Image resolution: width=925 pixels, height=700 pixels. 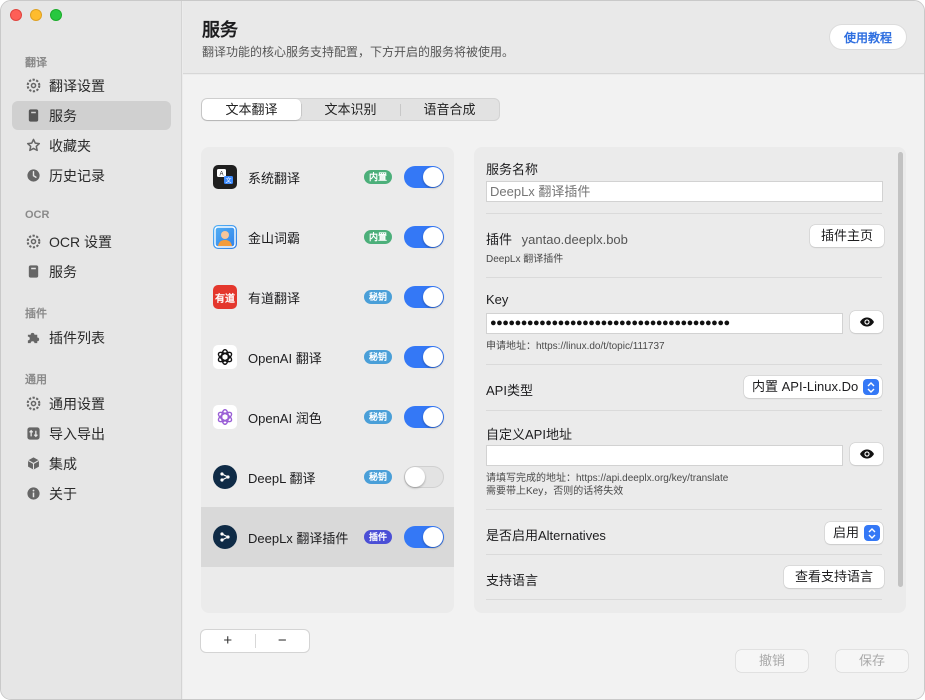 What do you see at coordinates (225, 177) in the screenshot?
I see `system-translate-icon: A文` at bounding box center [225, 177].